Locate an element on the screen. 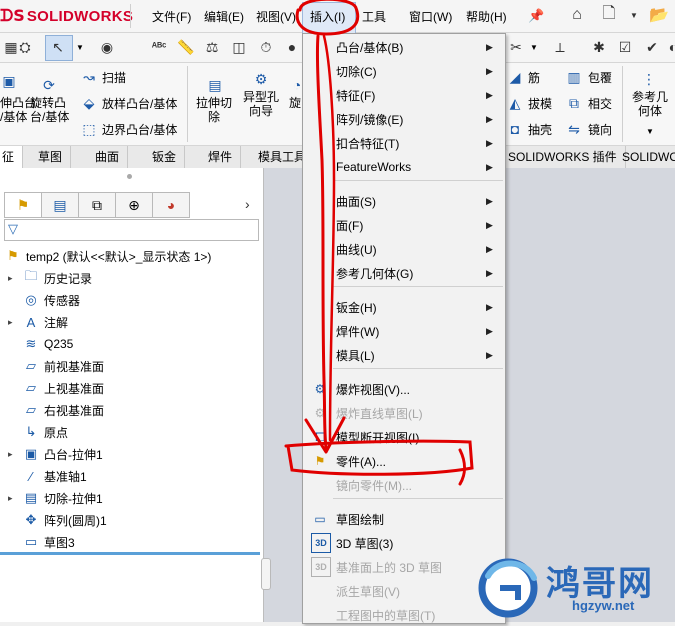 The height and width of the screenshot is (626, 675). performance-icon: ⏱ is located at coordinates (266, 47).